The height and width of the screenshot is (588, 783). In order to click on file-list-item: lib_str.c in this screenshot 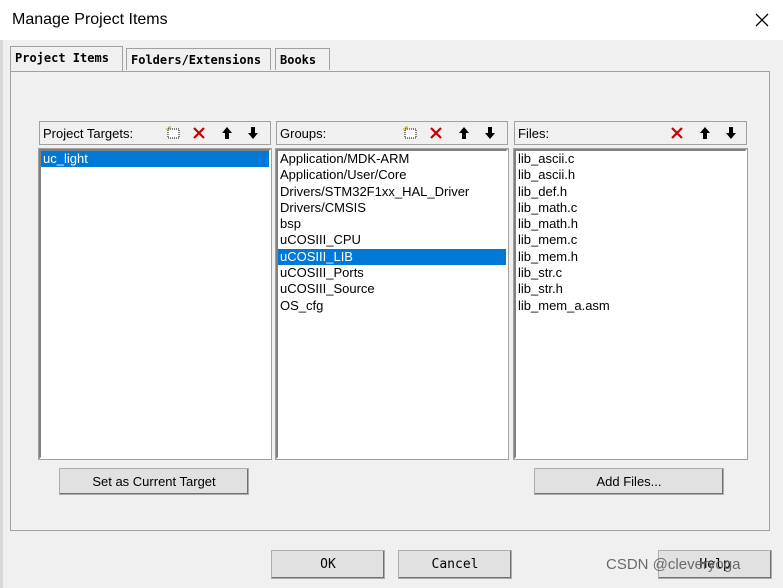, I will do `click(630, 273)`.